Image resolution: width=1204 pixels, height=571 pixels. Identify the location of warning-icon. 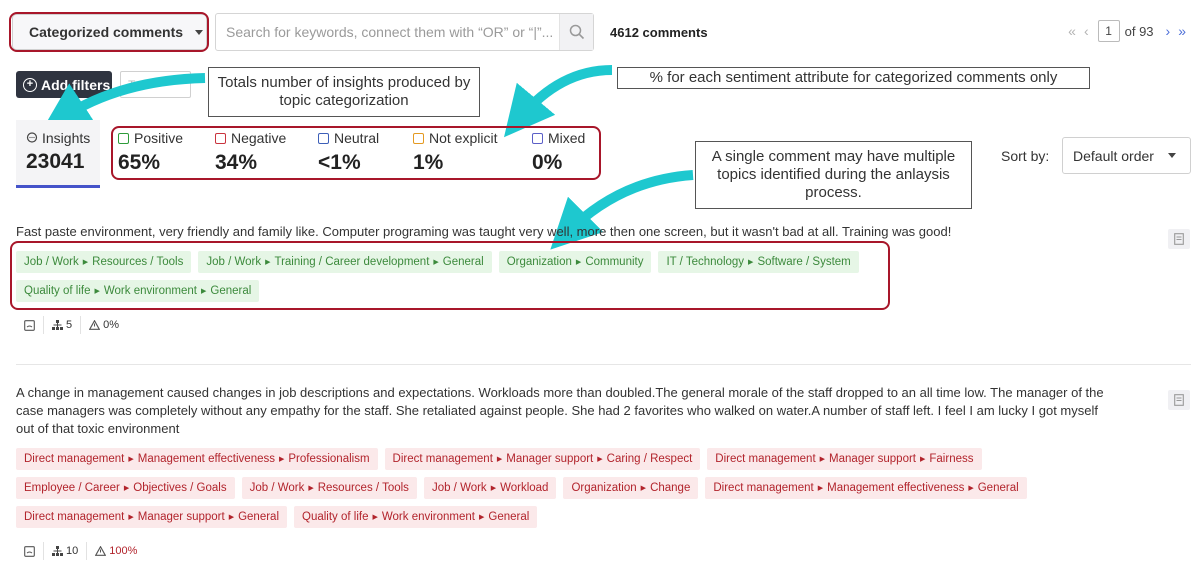
(101, 551).